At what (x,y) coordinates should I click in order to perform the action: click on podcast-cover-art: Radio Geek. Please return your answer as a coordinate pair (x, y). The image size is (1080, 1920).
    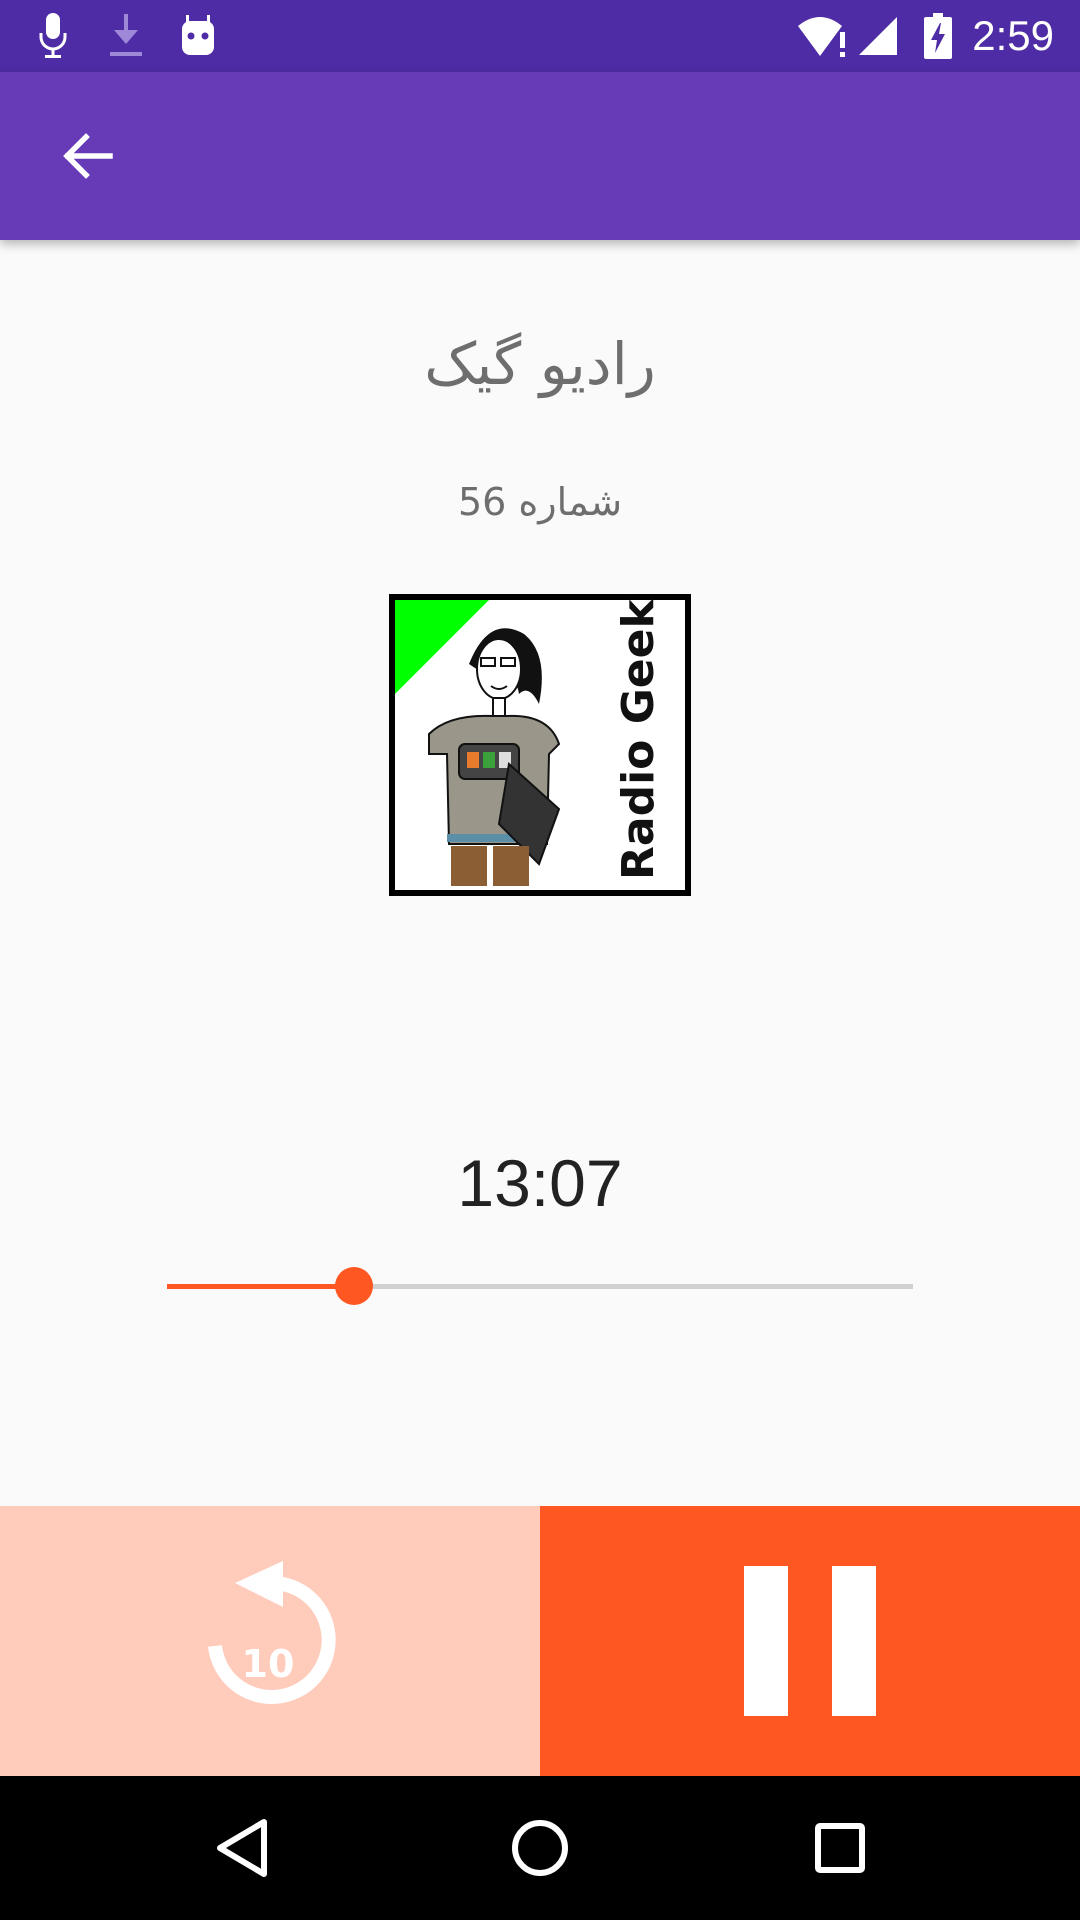
    Looking at the image, I should click on (540, 745).